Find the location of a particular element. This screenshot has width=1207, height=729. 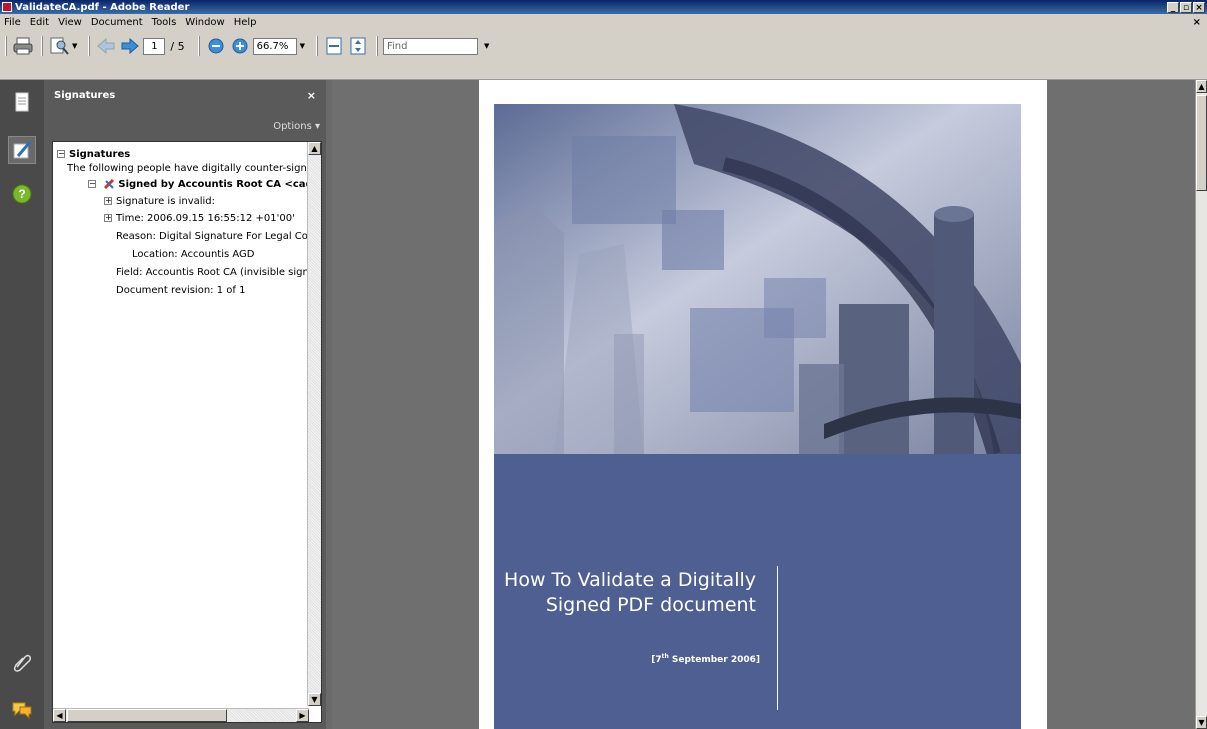

signatures-icon is located at coordinates (22, 150).